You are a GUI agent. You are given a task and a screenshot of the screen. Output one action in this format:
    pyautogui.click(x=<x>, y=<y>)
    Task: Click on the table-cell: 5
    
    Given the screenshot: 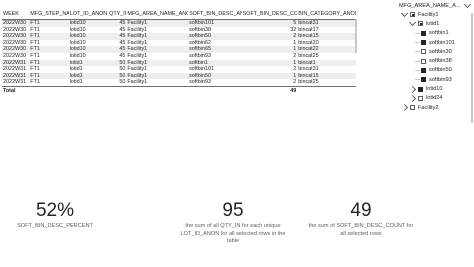 What is the action you would take?
    pyautogui.click(x=269, y=23)
    